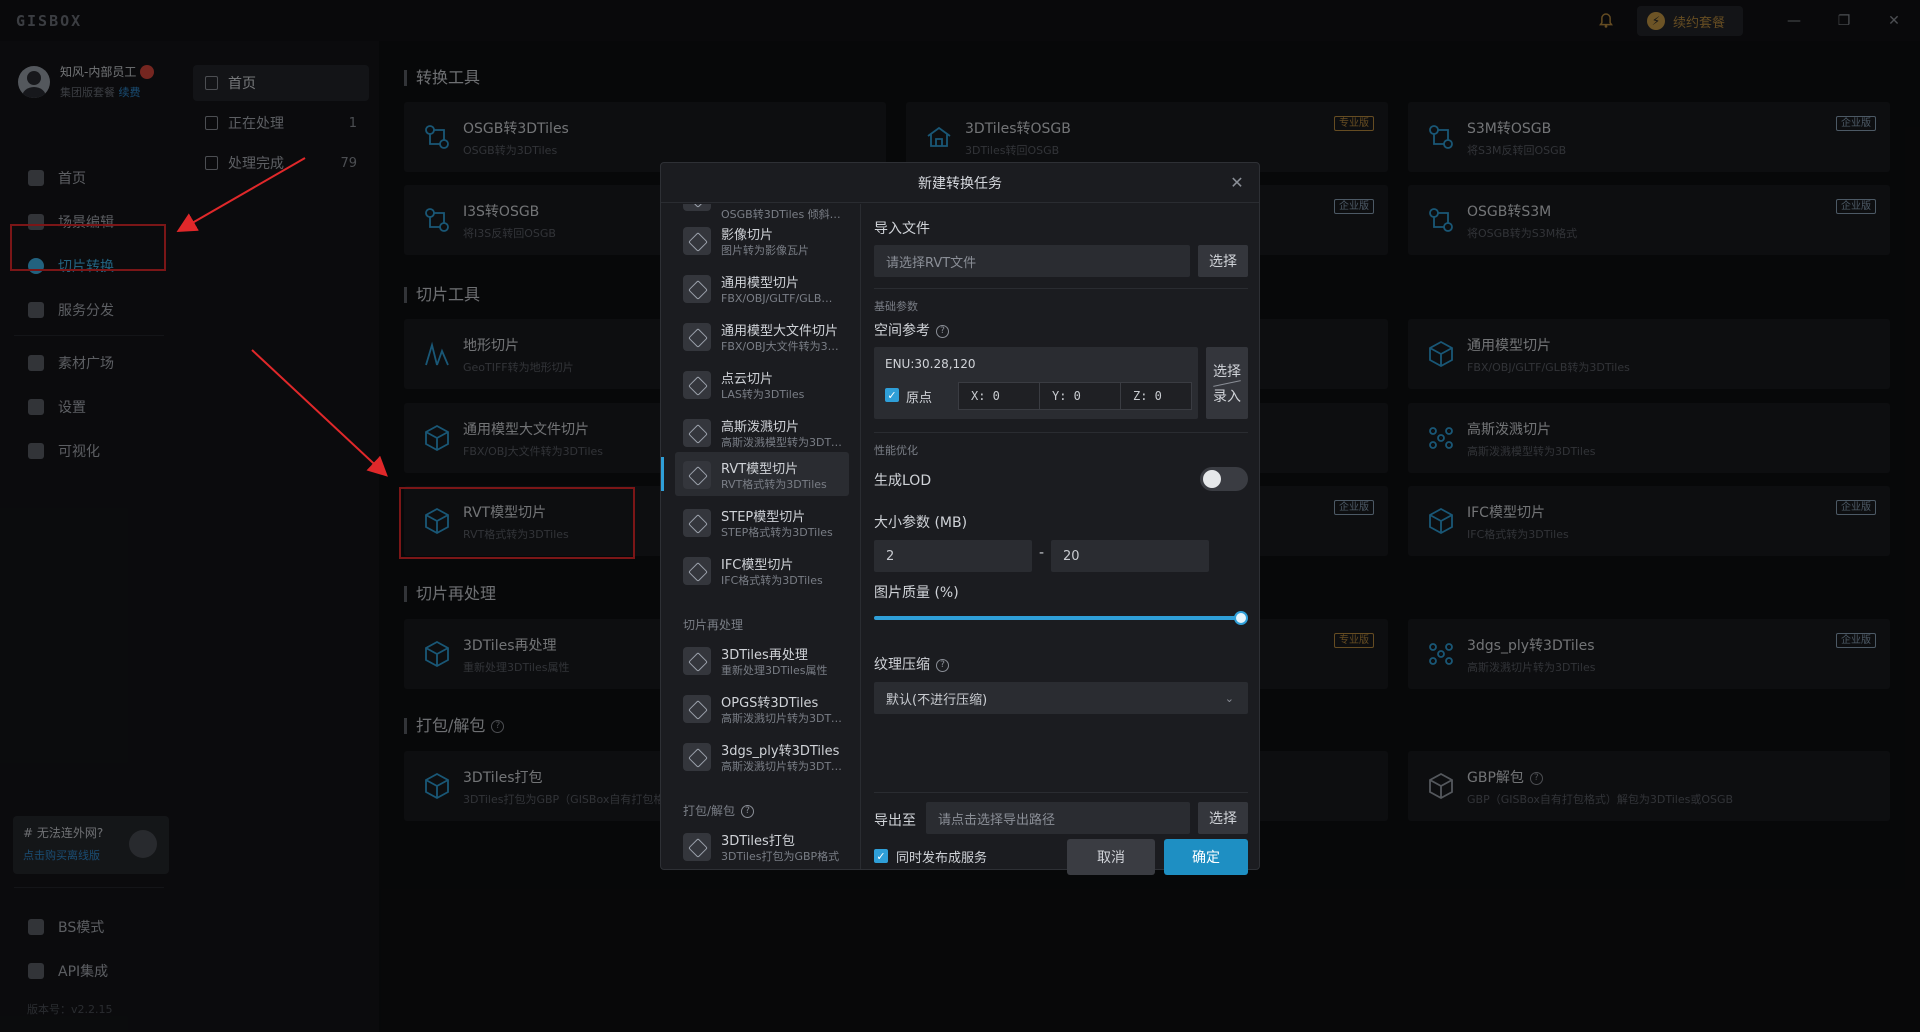  Describe the element at coordinates (1241, 618) in the screenshot. I see `quality-slider-thumb` at that location.